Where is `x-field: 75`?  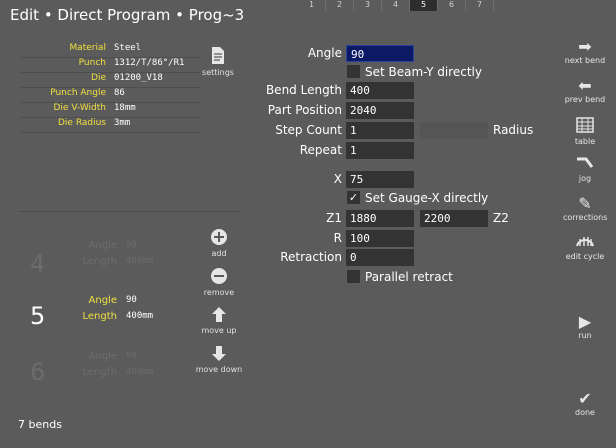
x-field: 75 is located at coordinates (380, 179).